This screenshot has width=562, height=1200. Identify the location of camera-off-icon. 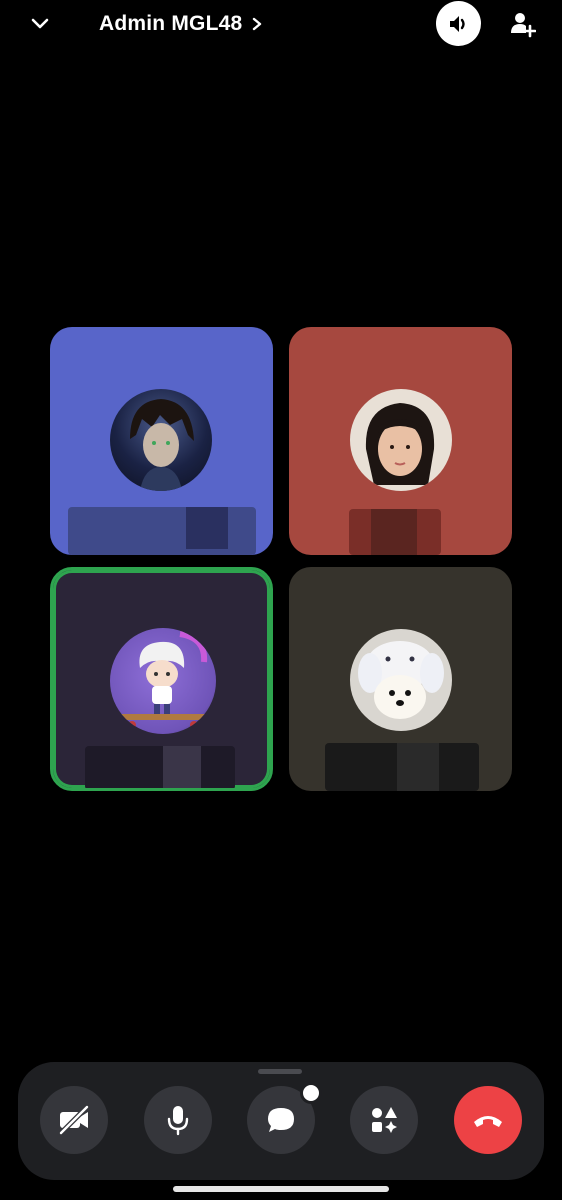
(74, 1120).